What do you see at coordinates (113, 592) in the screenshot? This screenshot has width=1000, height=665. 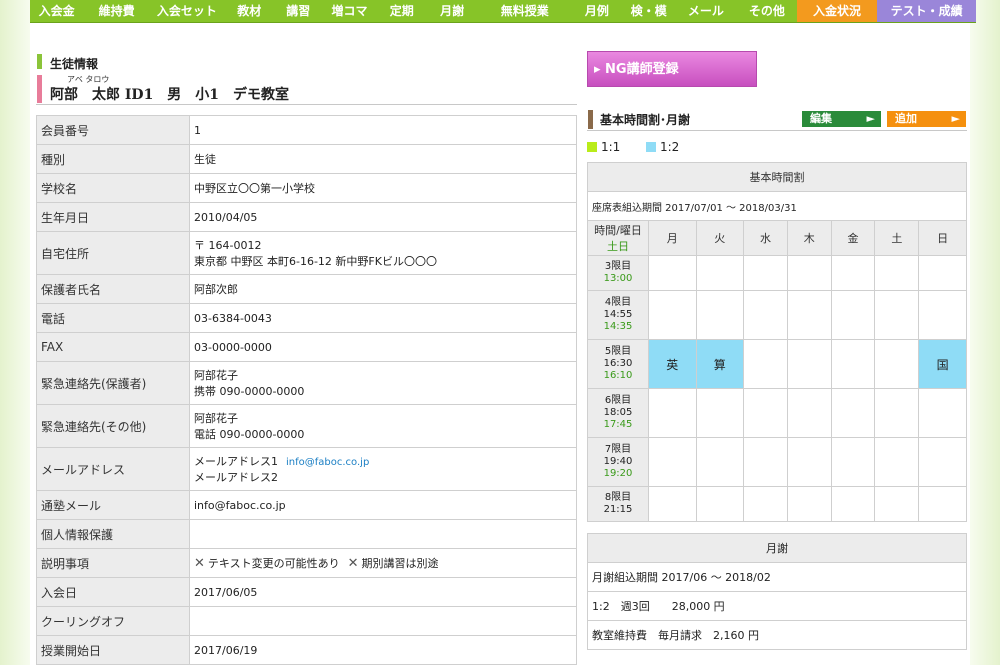 I see `info-label: 入会日` at bounding box center [113, 592].